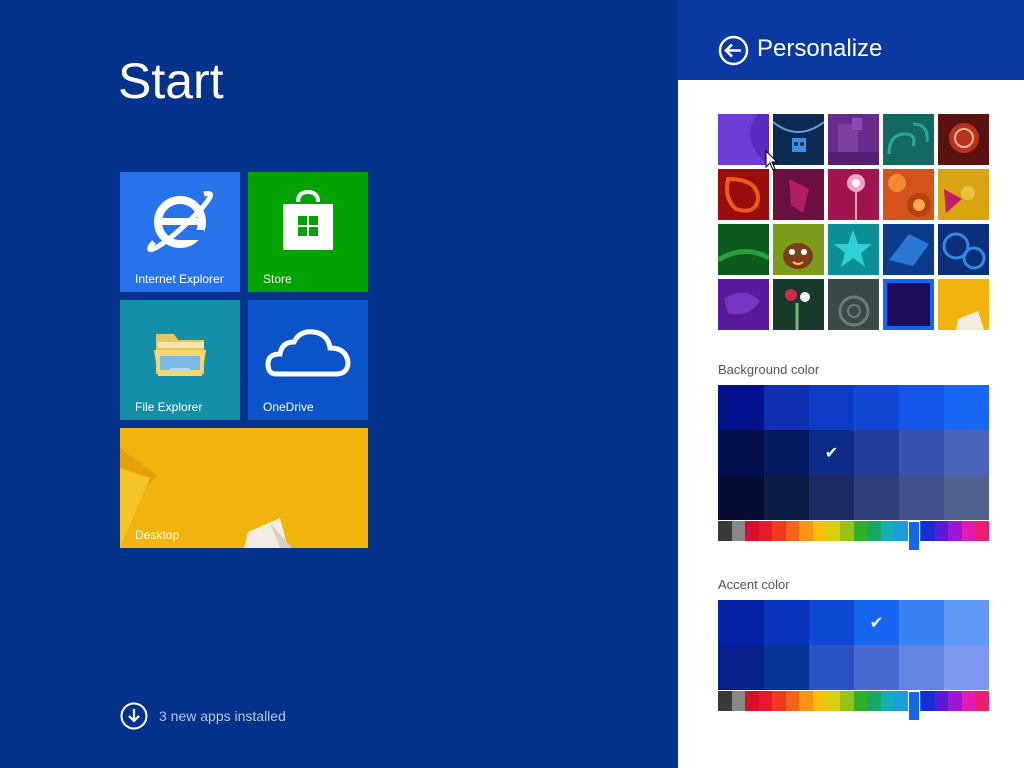 The image size is (1024, 768). What do you see at coordinates (733, 50) in the screenshot?
I see `back-arrow-icon` at bounding box center [733, 50].